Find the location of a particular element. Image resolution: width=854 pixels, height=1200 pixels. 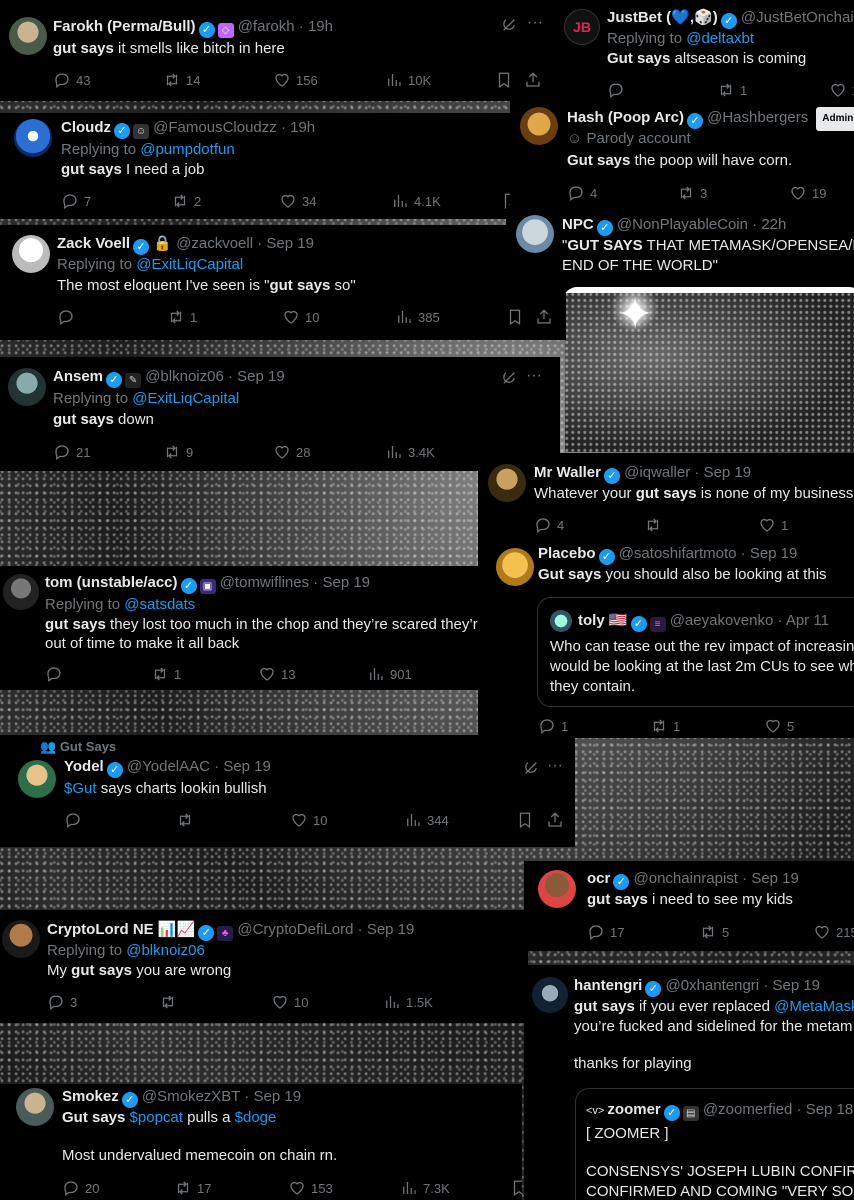

author-name: zoomer is located at coordinates (633, 1109).